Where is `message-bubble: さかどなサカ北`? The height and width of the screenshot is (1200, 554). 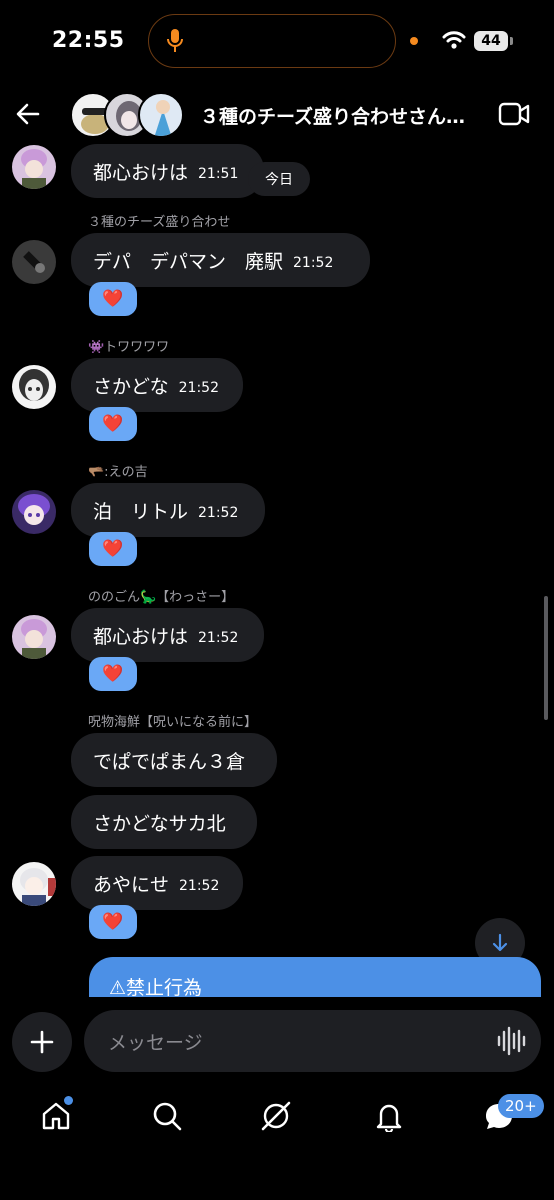
message-bubble: さかどなサカ北 is located at coordinates (164, 822).